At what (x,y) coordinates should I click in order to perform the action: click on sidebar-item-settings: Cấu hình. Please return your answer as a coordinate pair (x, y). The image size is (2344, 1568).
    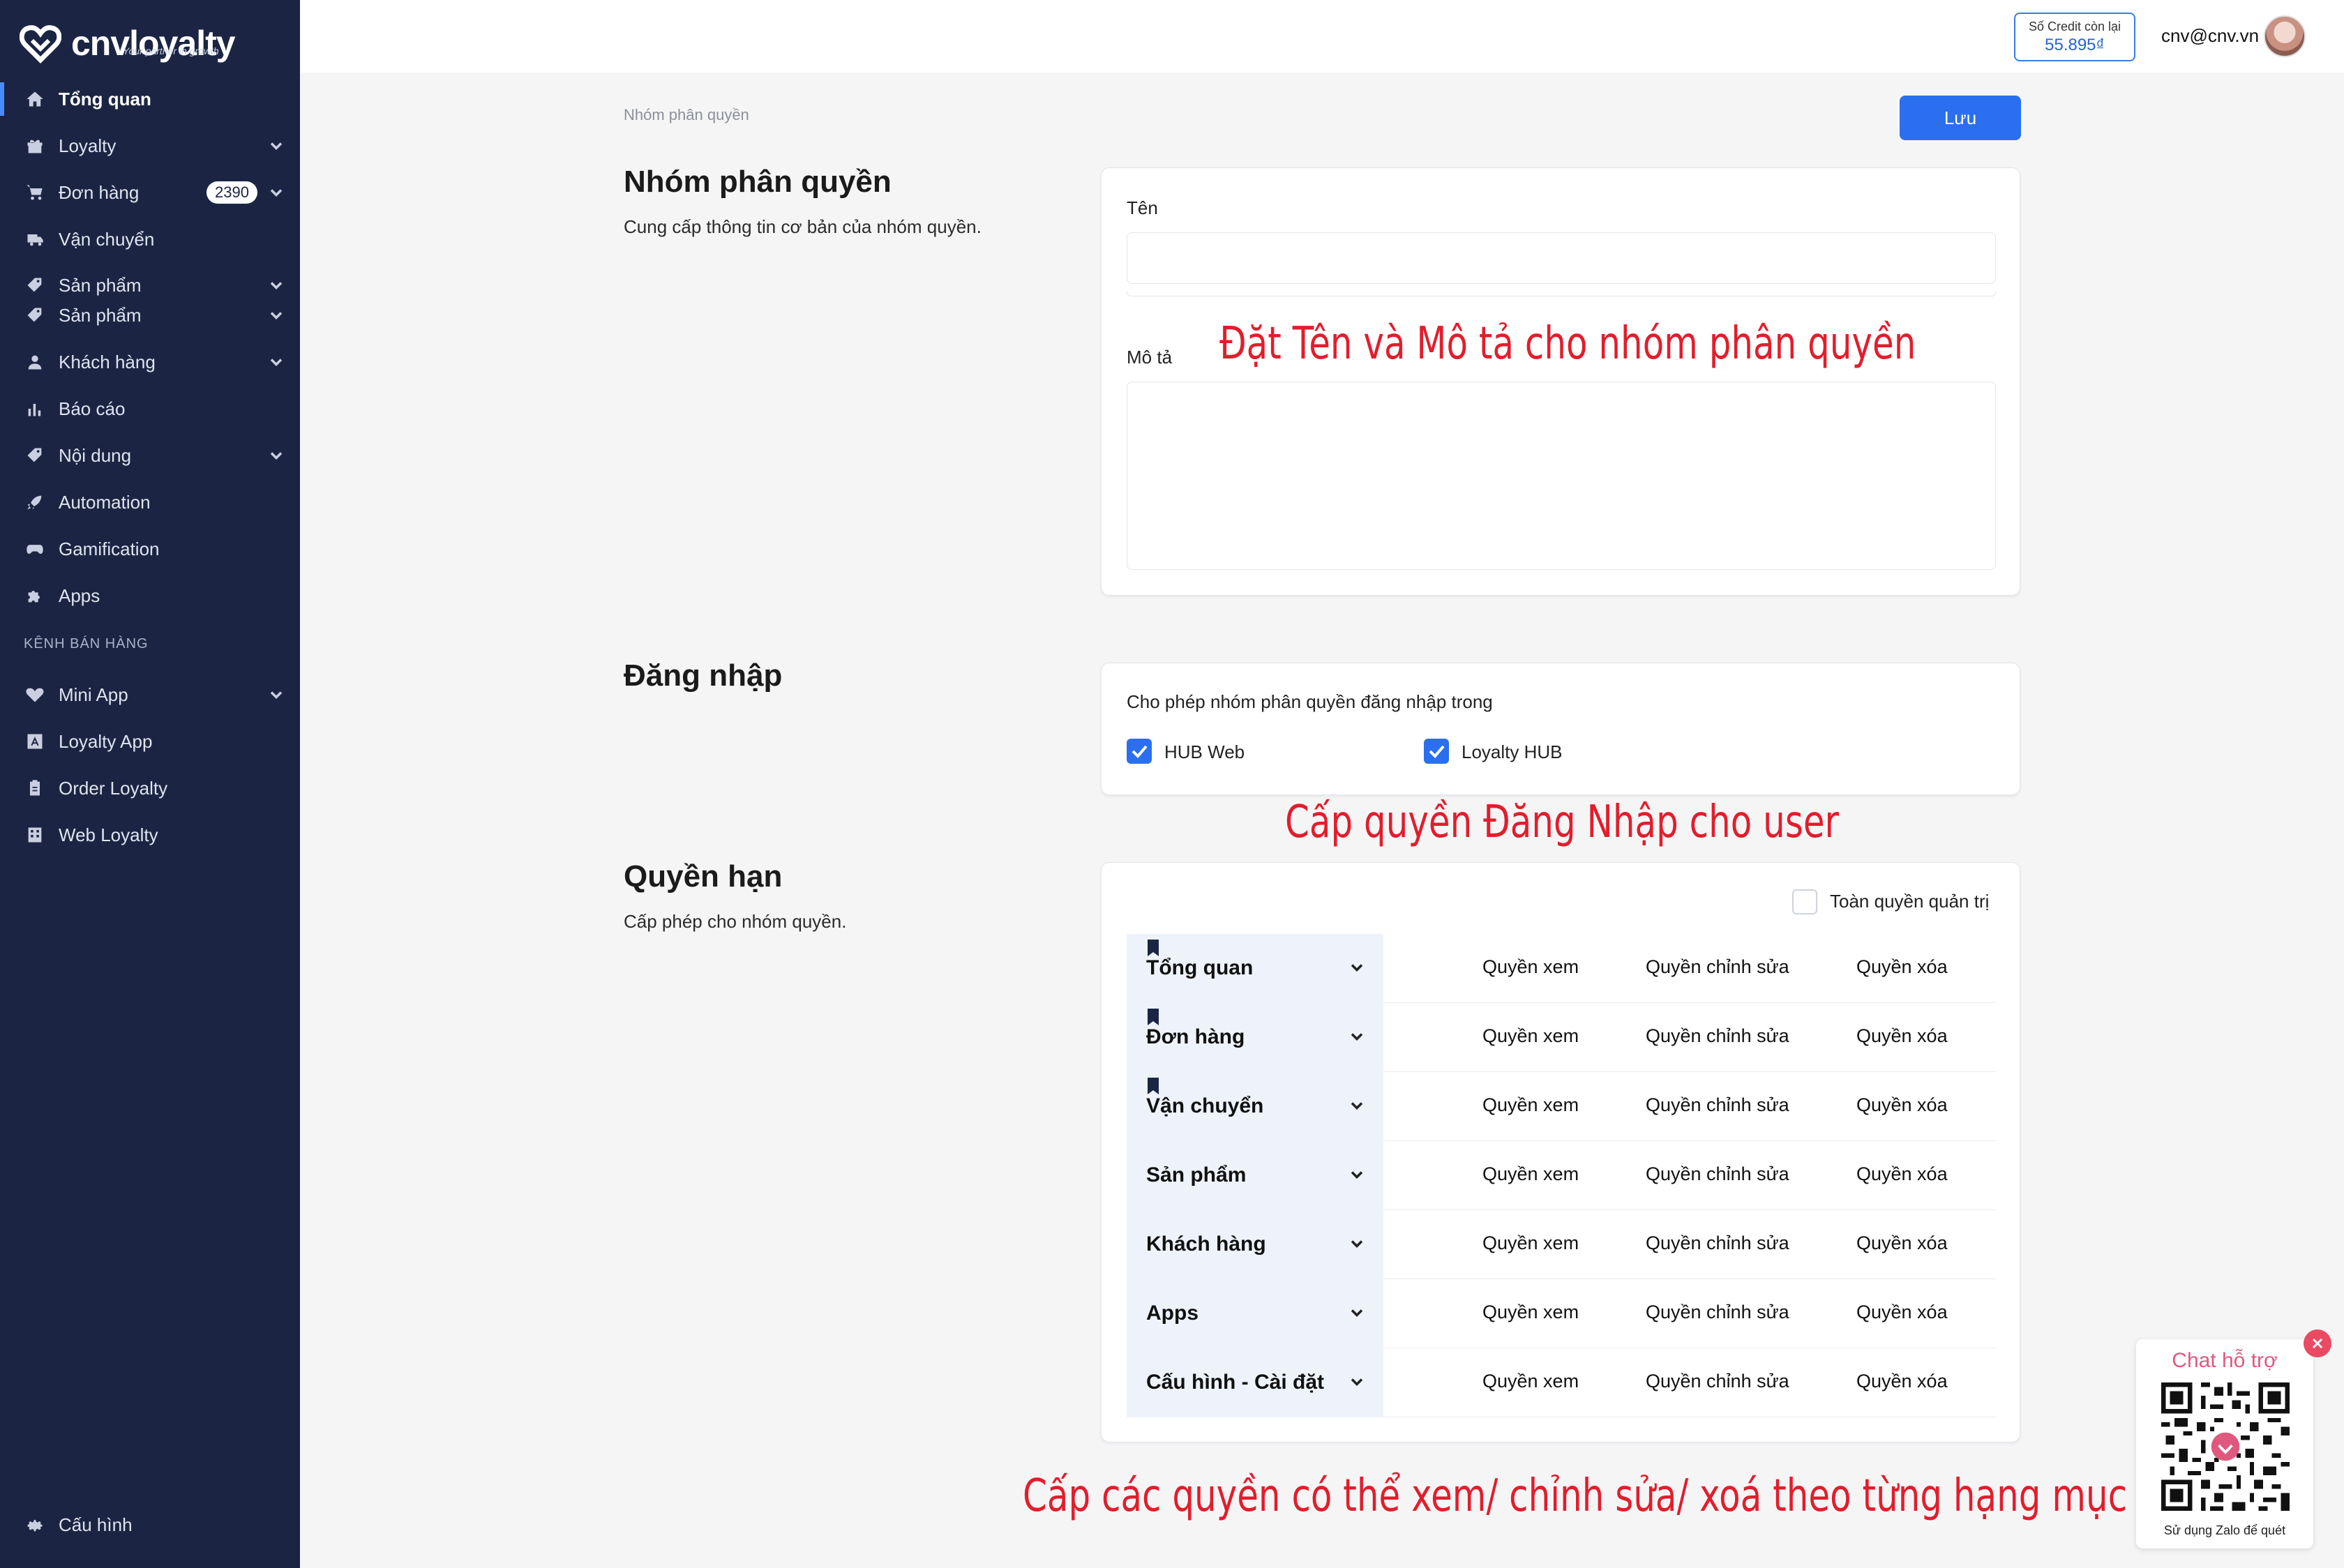
    Looking at the image, I should click on (150, 1524).